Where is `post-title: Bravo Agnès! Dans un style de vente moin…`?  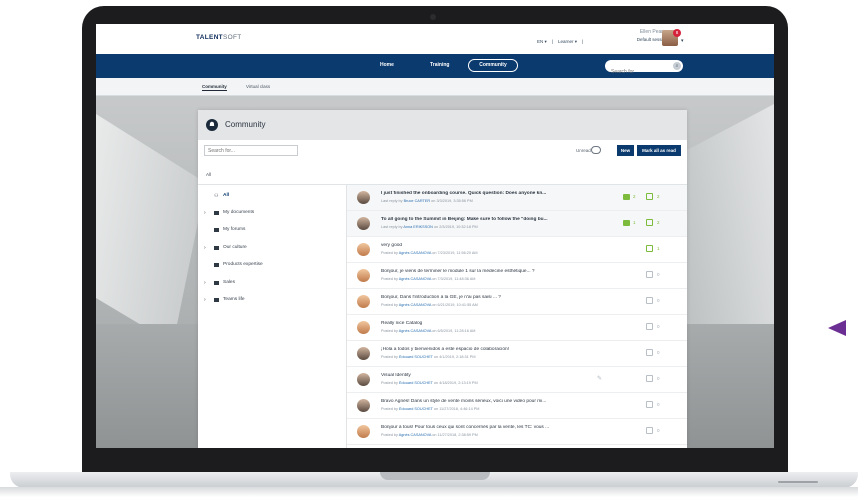
post-title: Bravo Agnès! Dans un style de vente moin… is located at coordinates (492, 401).